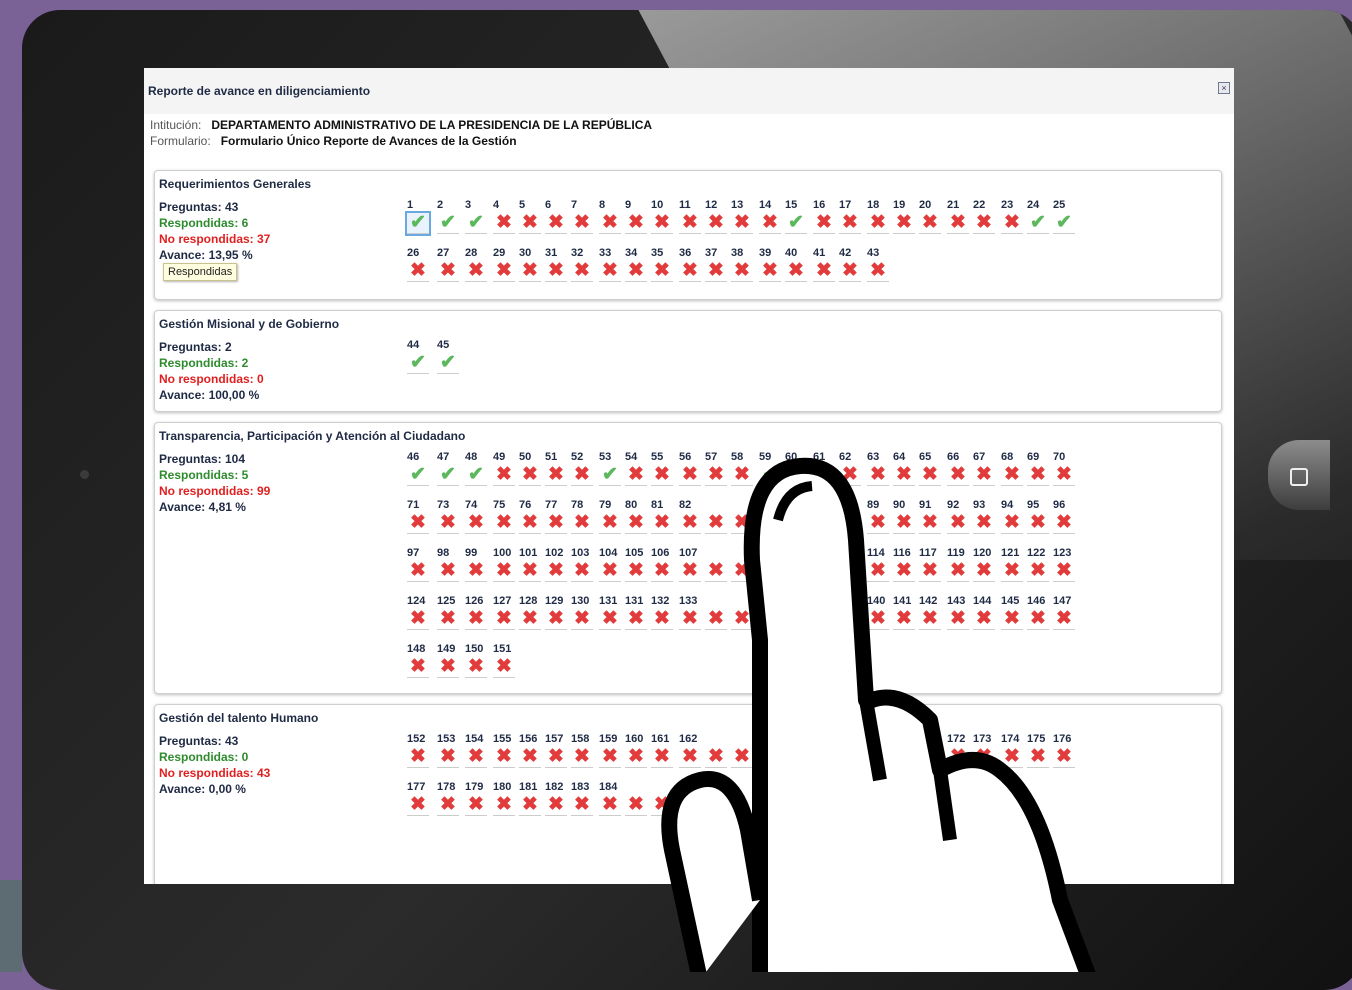 This screenshot has width=1352, height=990. What do you see at coordinates (854, 468) in the screenshot?
I see `question-cell: 62 ✖` at bounding box center [854, 468].